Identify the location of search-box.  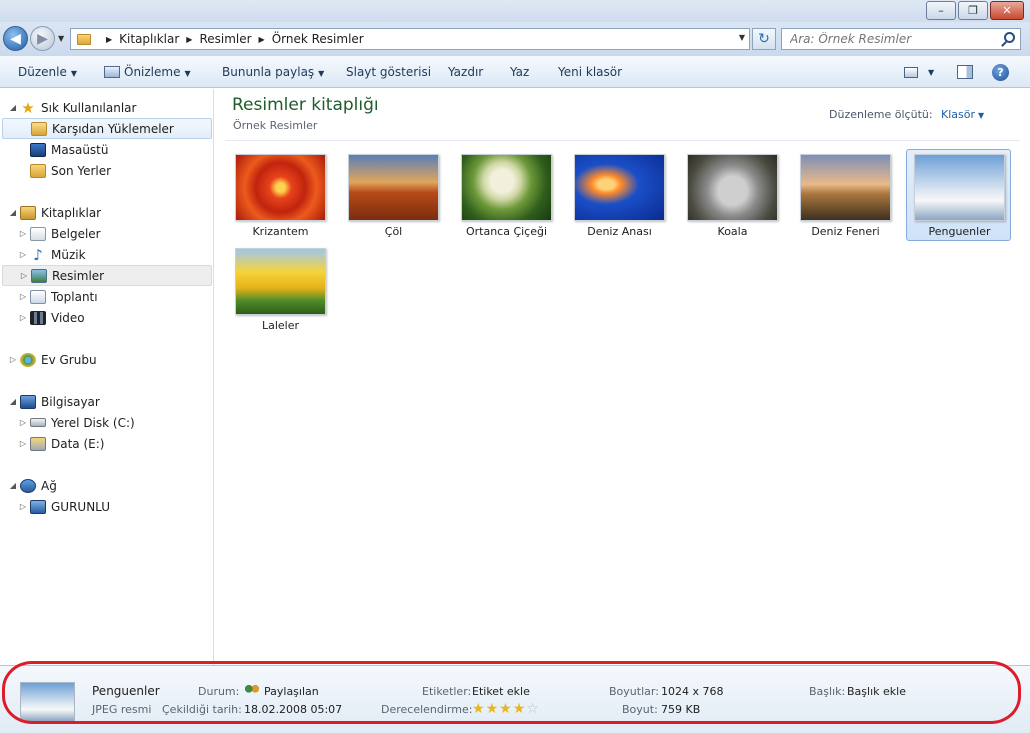
(901, 39).